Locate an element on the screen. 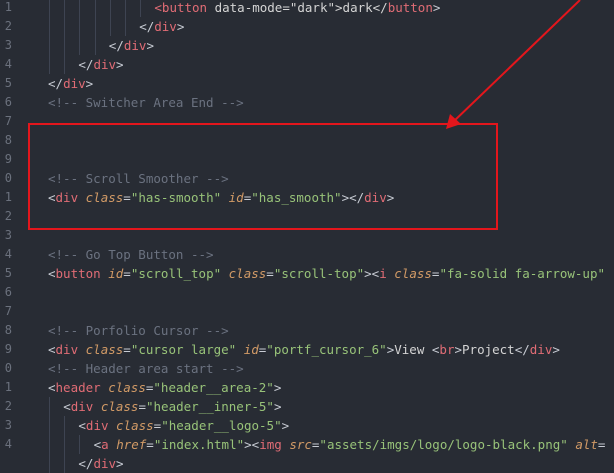  code-token: </ is located at coordinates (86, 463).